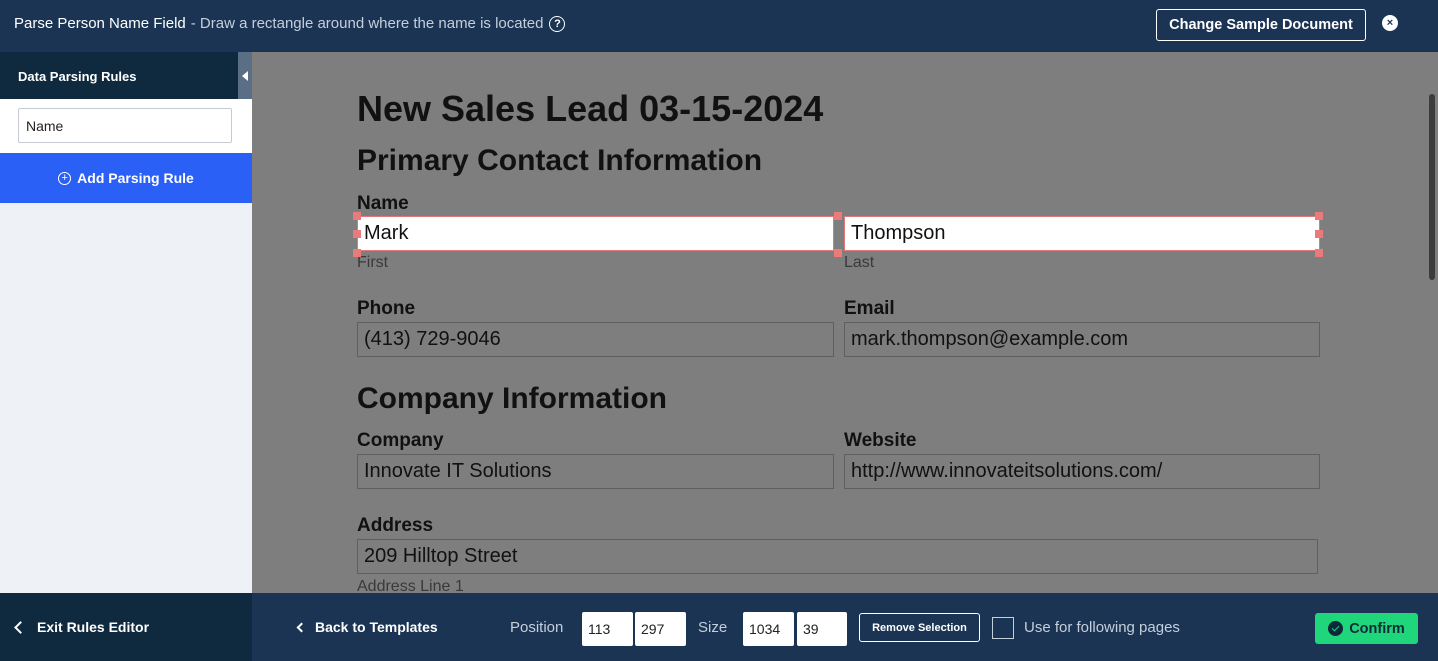  What do you see at coordinates (1390, 23) in the screenshot?
I see `close-icon: ×` at bounding box center [1390, 23].